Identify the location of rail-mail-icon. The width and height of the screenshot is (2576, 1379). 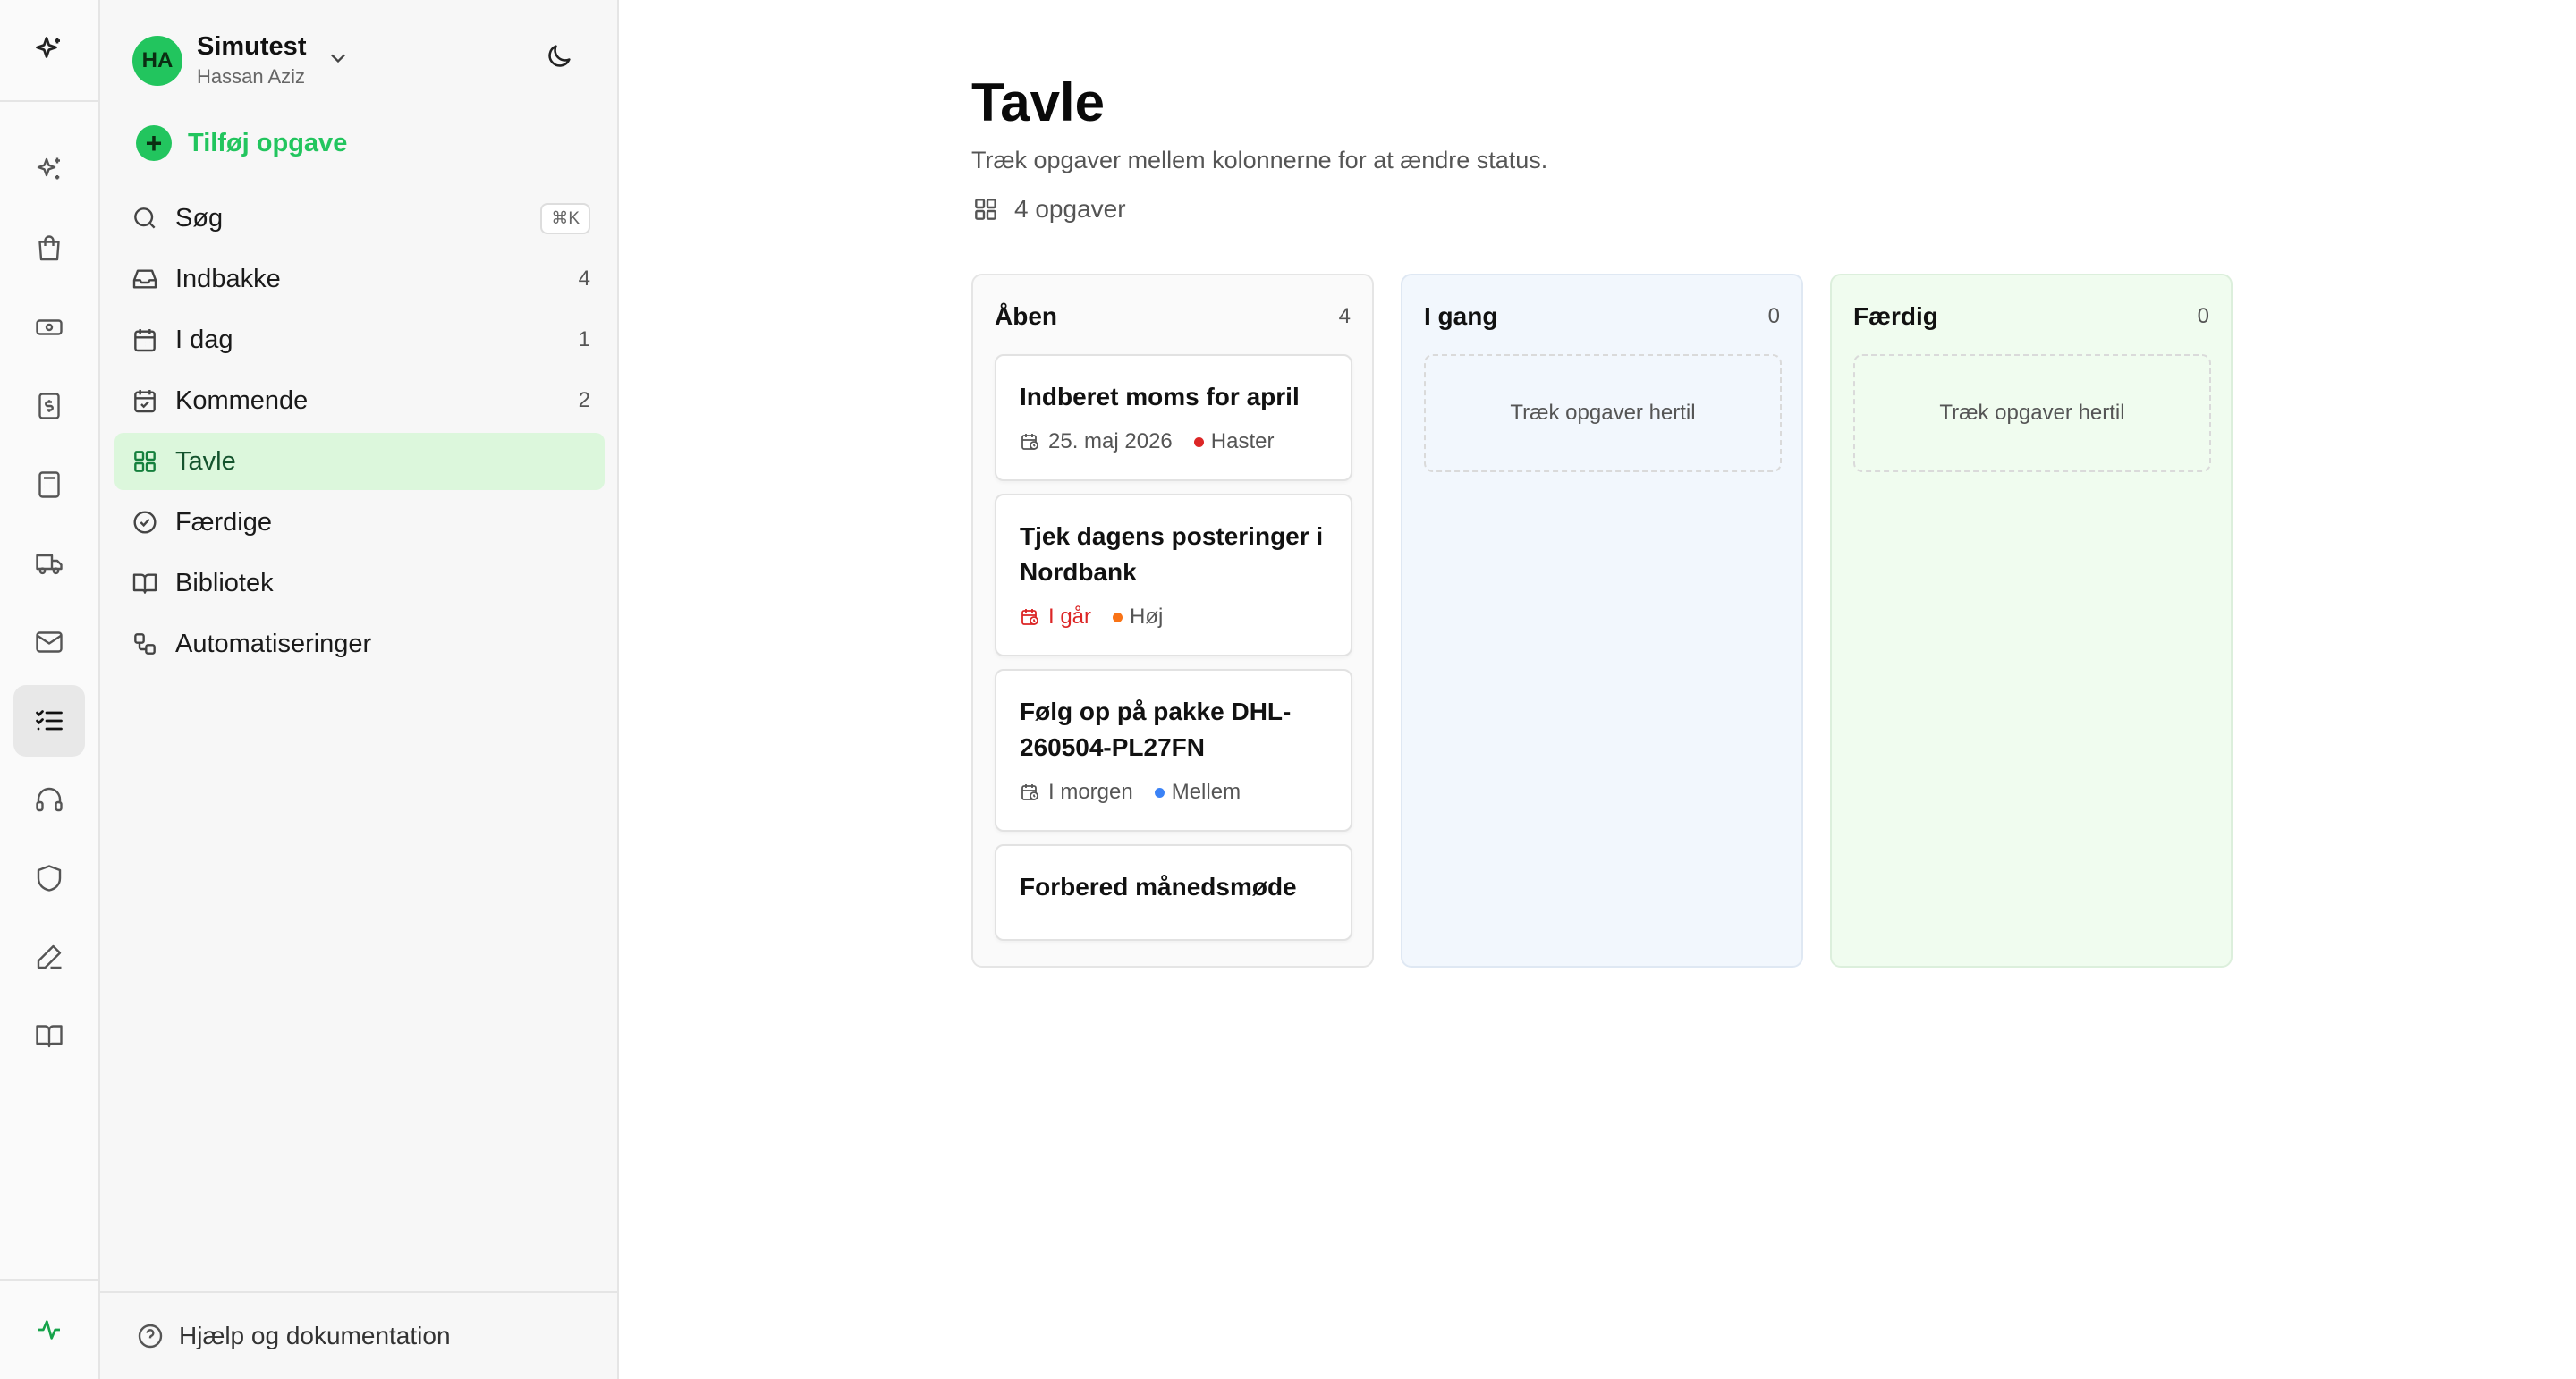
(49, 642).